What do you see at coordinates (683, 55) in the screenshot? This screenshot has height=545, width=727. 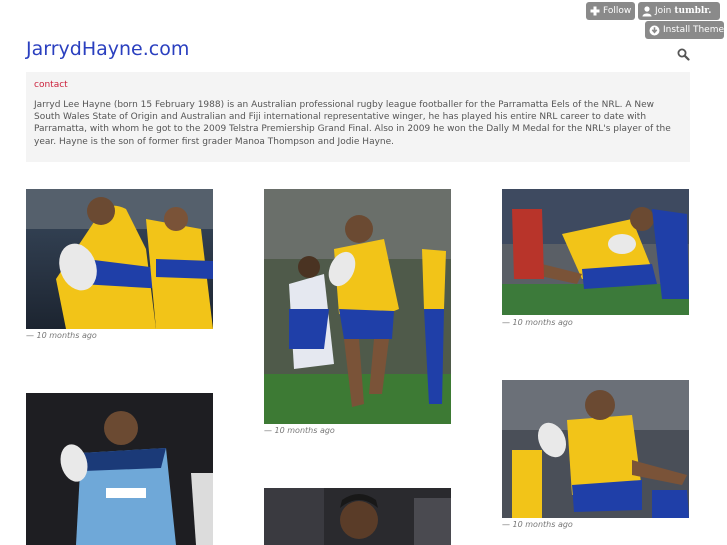 I see `search-icon` at bounding box center [683, 55].